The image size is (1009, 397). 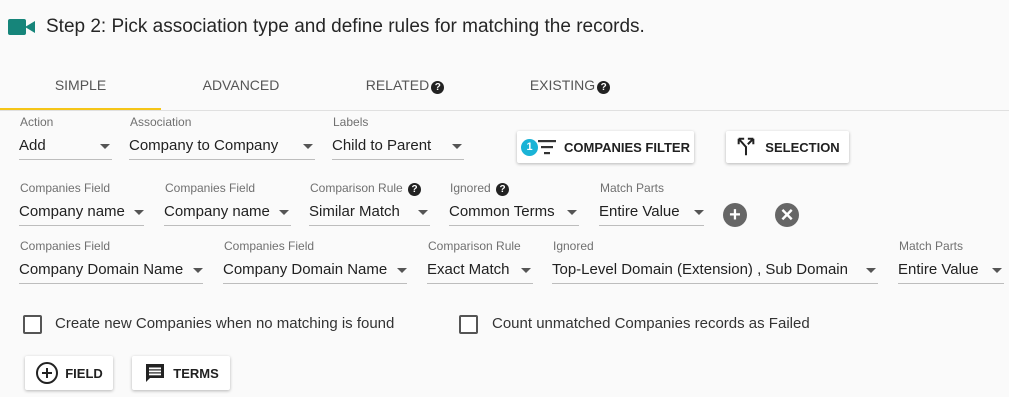 I want to click on tab-simple: SIMPLE, so click(x=80, y=90).